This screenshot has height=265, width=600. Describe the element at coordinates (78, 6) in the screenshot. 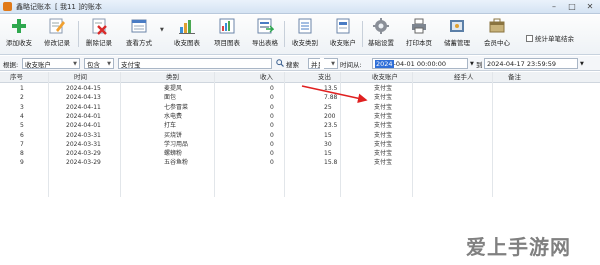

I see `document-title: [ 我11 ]的账本` at that location.